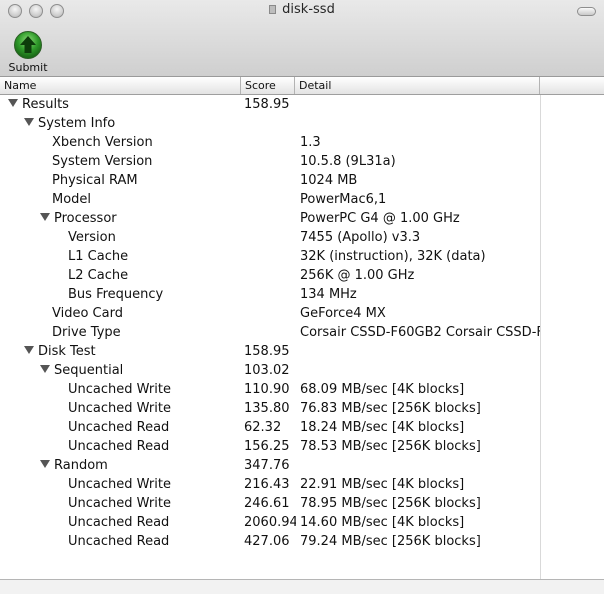 The height and width of the screenshot is (594, 604). I want to click on row-name: Drive Type, so click(86, 332).